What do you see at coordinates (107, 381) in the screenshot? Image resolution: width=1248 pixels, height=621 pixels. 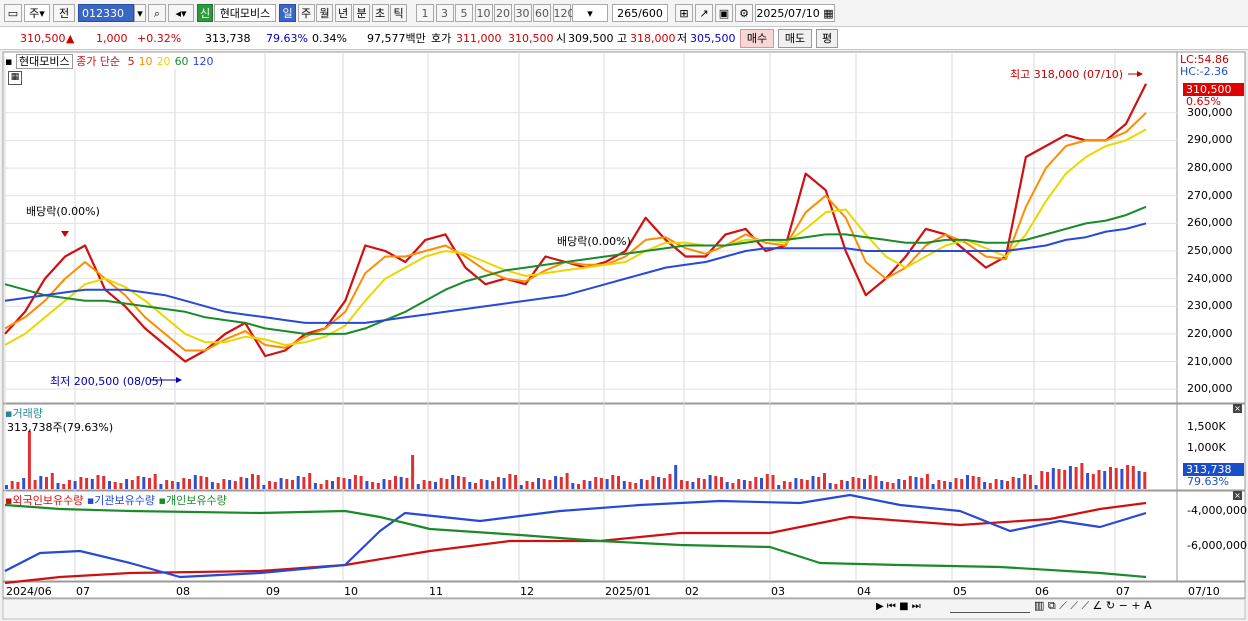 I see `low-annotation: 최저 200,500 (08/05)` at bounding box center [107, 381].